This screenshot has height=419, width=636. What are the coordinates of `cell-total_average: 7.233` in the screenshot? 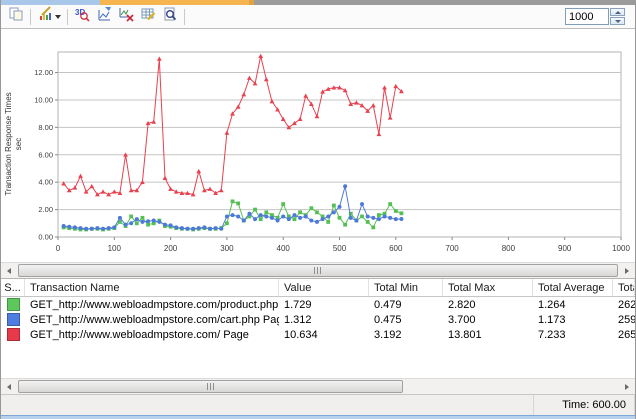 It's located at (552, 334).